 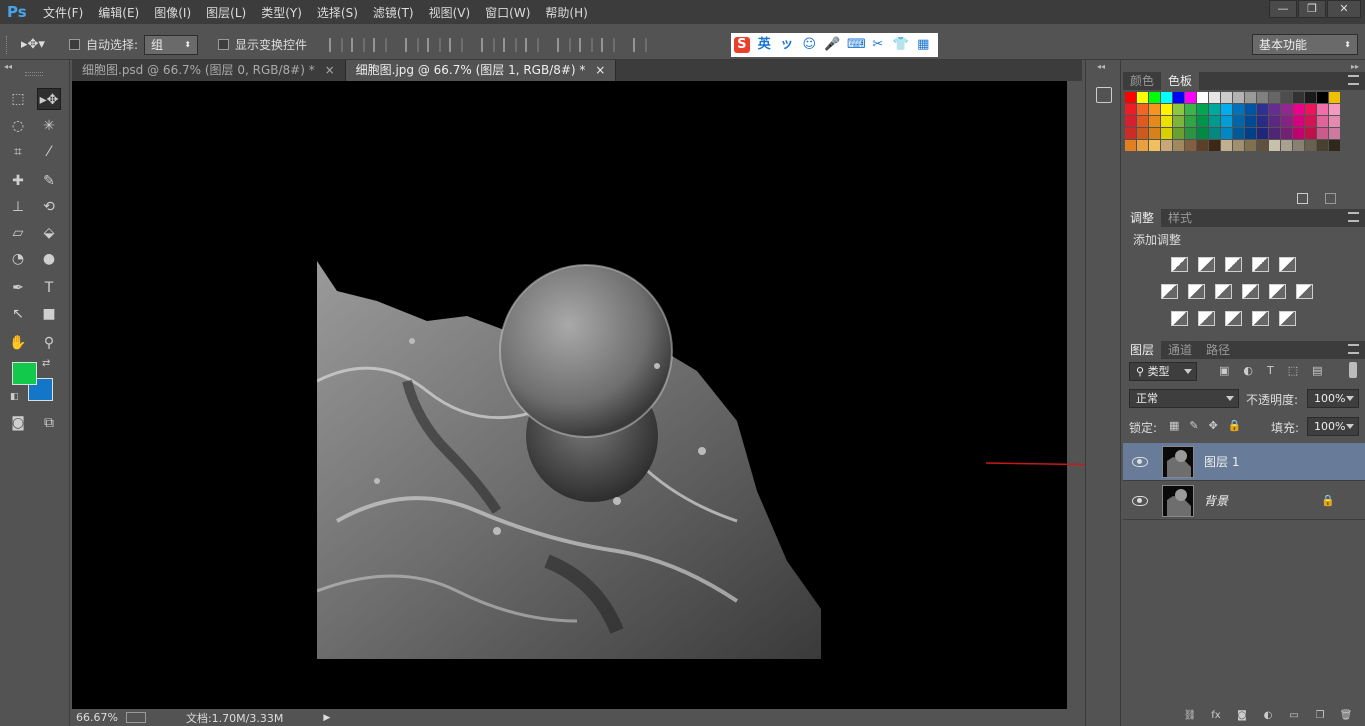 I want to click on zoom-tool-icon: ⚲, so click(x=49, y=343).